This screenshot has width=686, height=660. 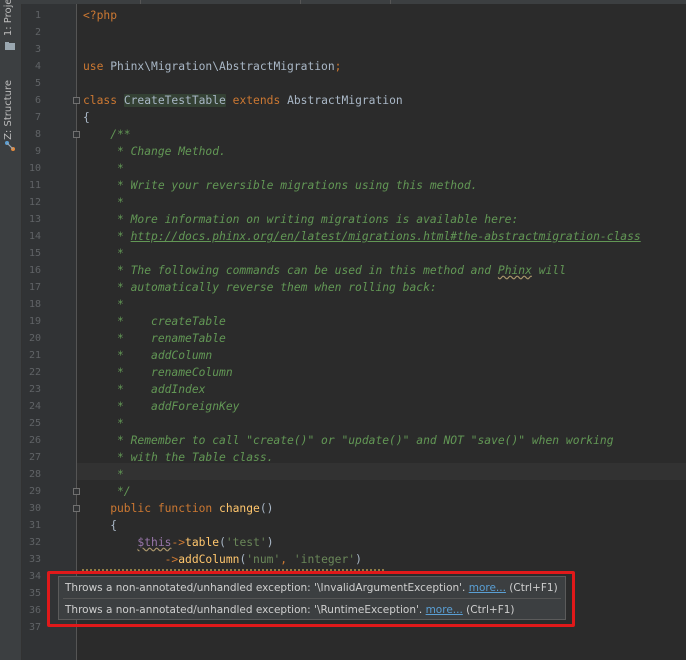 I want to click on code-token: public function, so click(x=151, y=508).